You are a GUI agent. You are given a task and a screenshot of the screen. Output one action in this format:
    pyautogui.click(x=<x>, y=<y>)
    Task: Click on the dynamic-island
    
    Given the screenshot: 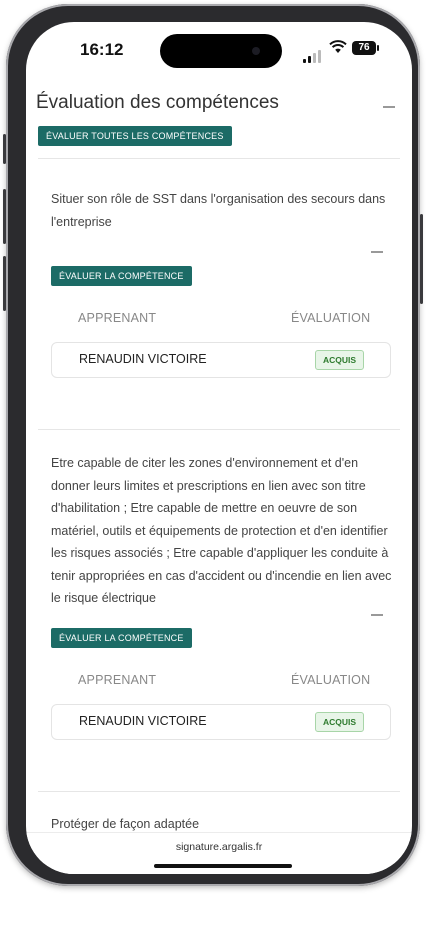 What is the action you would take?
    pyautogui.click(x=221, y=51)
    